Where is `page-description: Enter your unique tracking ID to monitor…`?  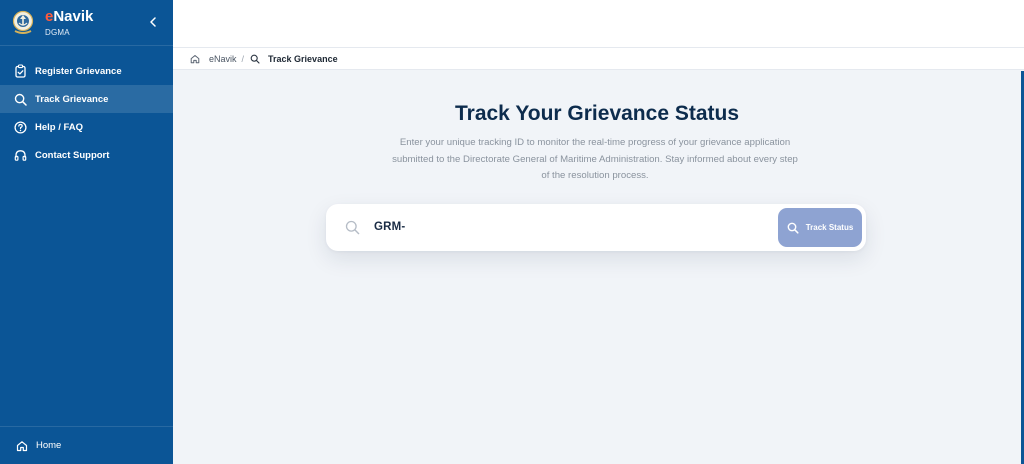 page-description: Enter your unique tracking ID to monitor… is located at coordinates (595, 159).